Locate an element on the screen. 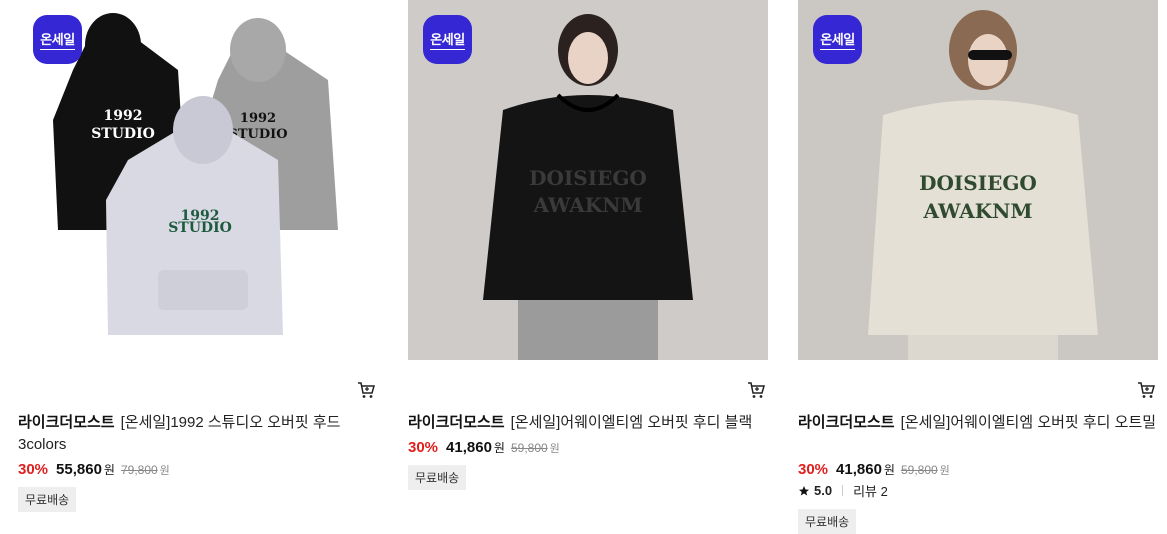  rating-row: 5.0 리뷰 2 is located at coordinates (843, 490).